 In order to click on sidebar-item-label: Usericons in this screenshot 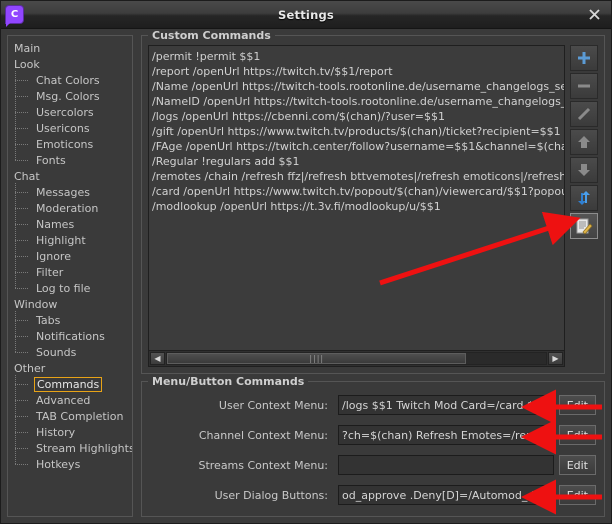, I will do `click(63, 128)`.